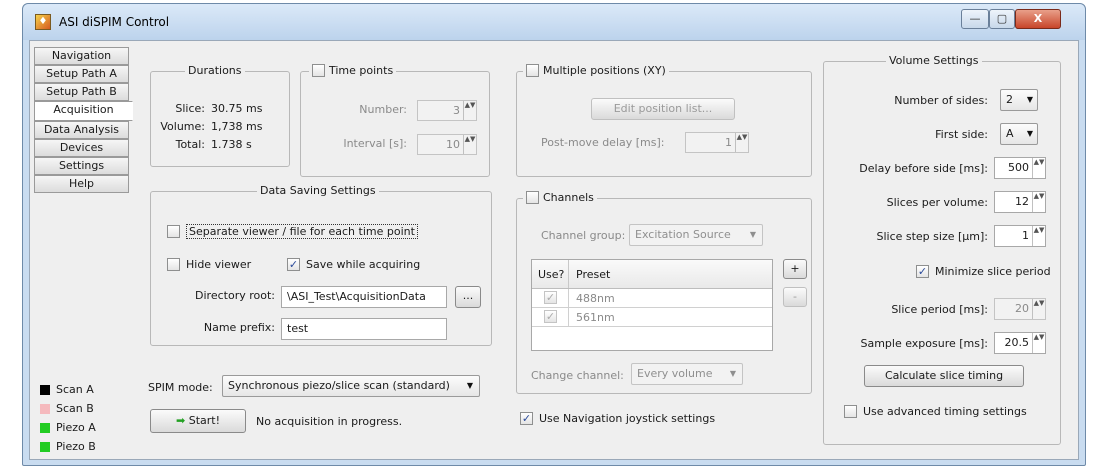  What do you see at coordinates (81, 184) in the screenshot?
I see `tab-help: Help` at bounding box center [81, 184].